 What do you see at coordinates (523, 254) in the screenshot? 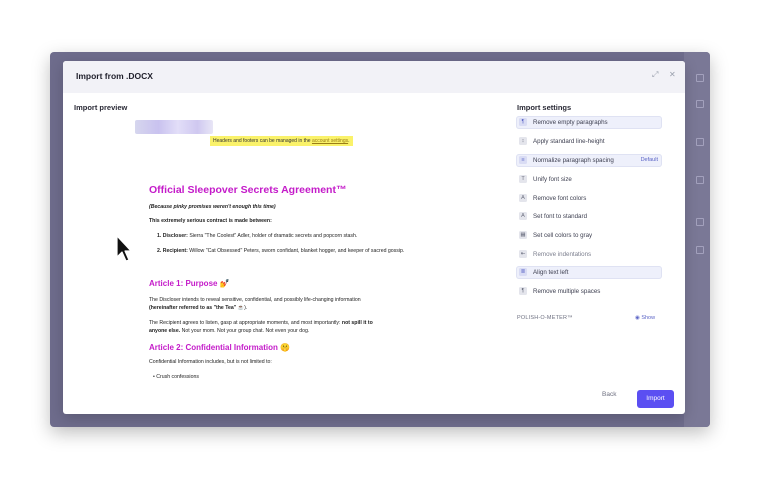
I see `indent-icon: ⇤` at bounding box center [523, 254].